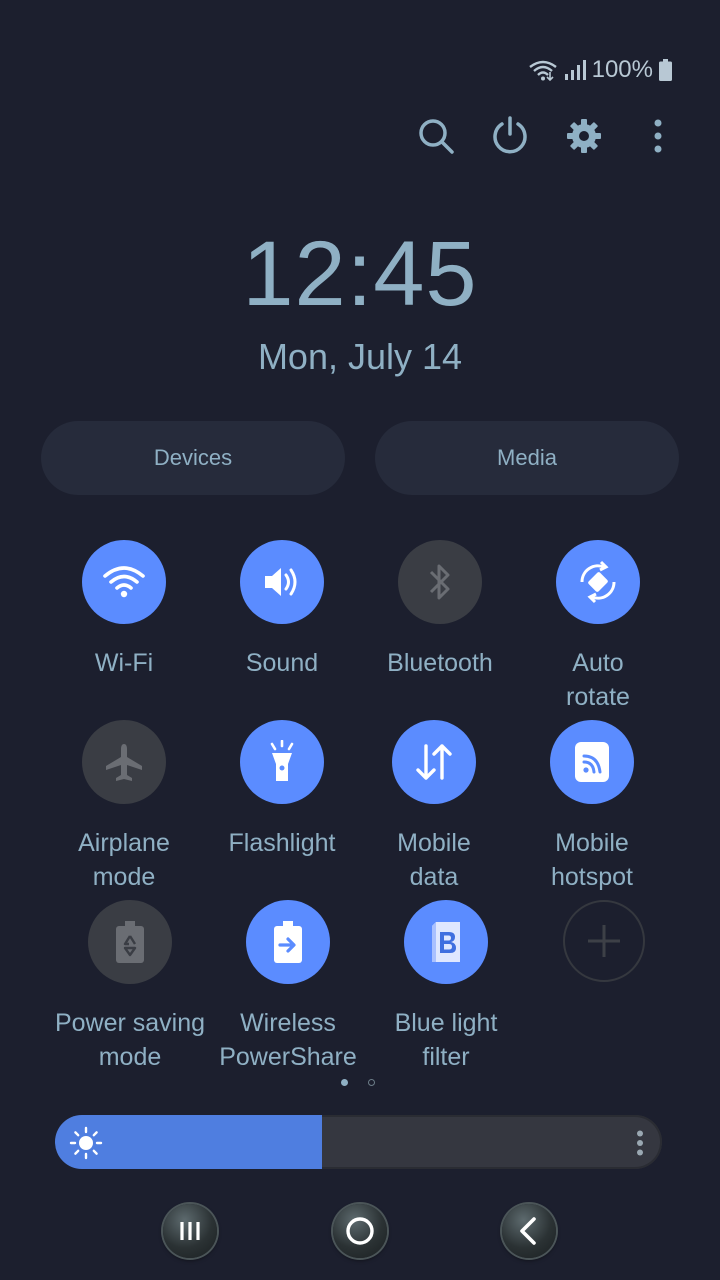 The height and width of the screenshot is (1280, 720). I want to click on quick-panel-actions, so click(547, 136).